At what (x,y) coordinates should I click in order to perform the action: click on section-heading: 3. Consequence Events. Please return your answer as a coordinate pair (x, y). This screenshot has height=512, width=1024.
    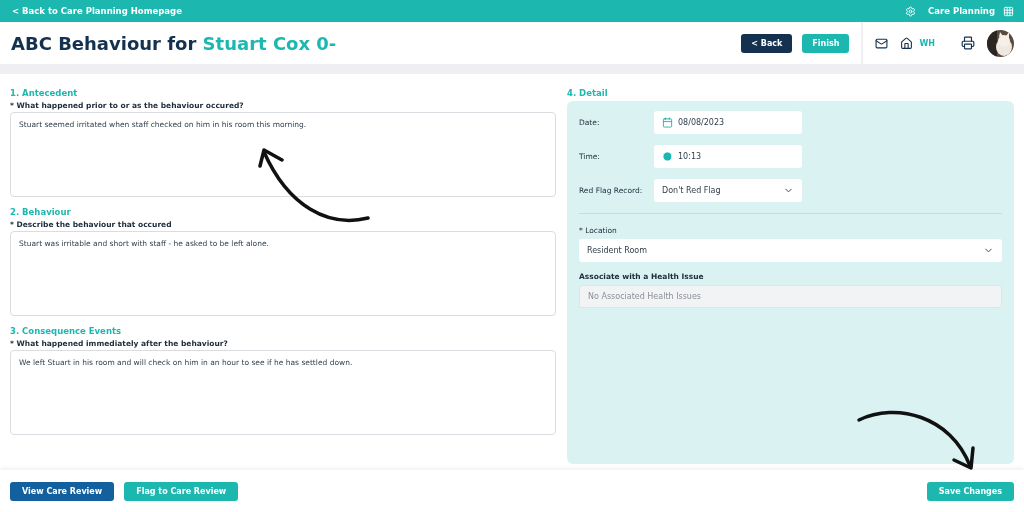
    Looking at the image, I should click on (66, 331).